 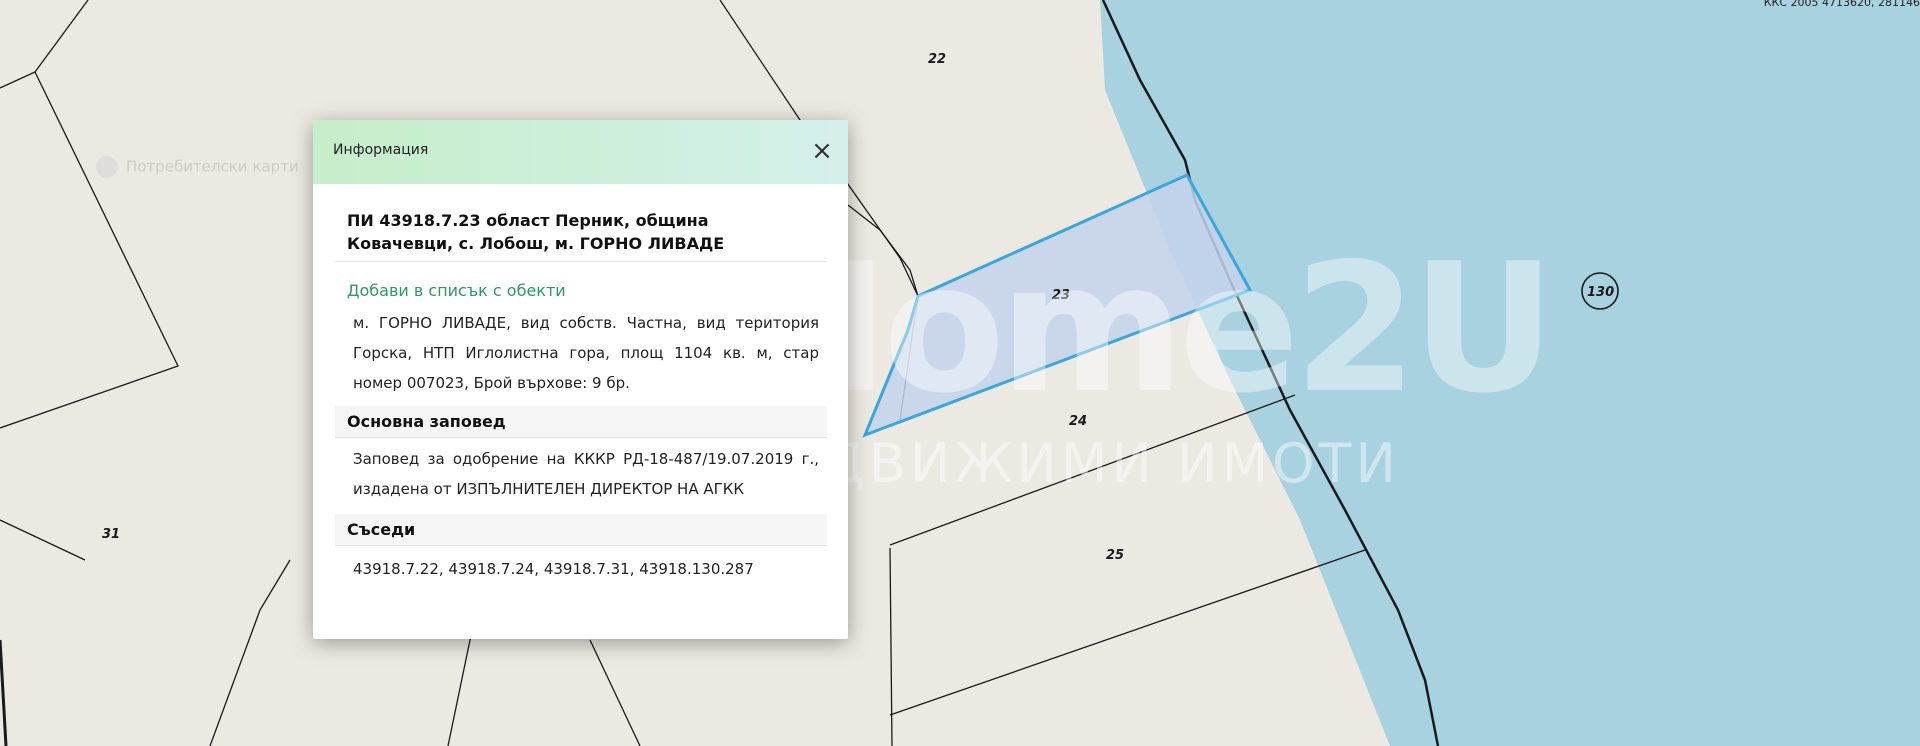 What do you see at coordinates (111, 534) in the screenshot?
I see `parcel-label-31: 31` at bounding box center [111, 534].